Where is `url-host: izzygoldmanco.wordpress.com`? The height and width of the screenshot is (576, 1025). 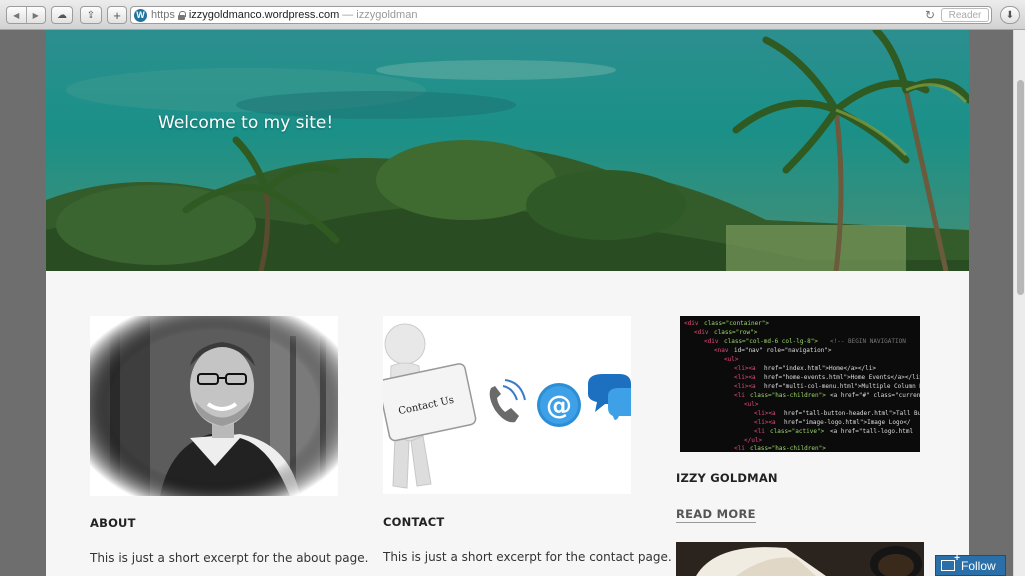
url-host: izzygoldmanco.wordpress.com is located at coordinates (264, 15).